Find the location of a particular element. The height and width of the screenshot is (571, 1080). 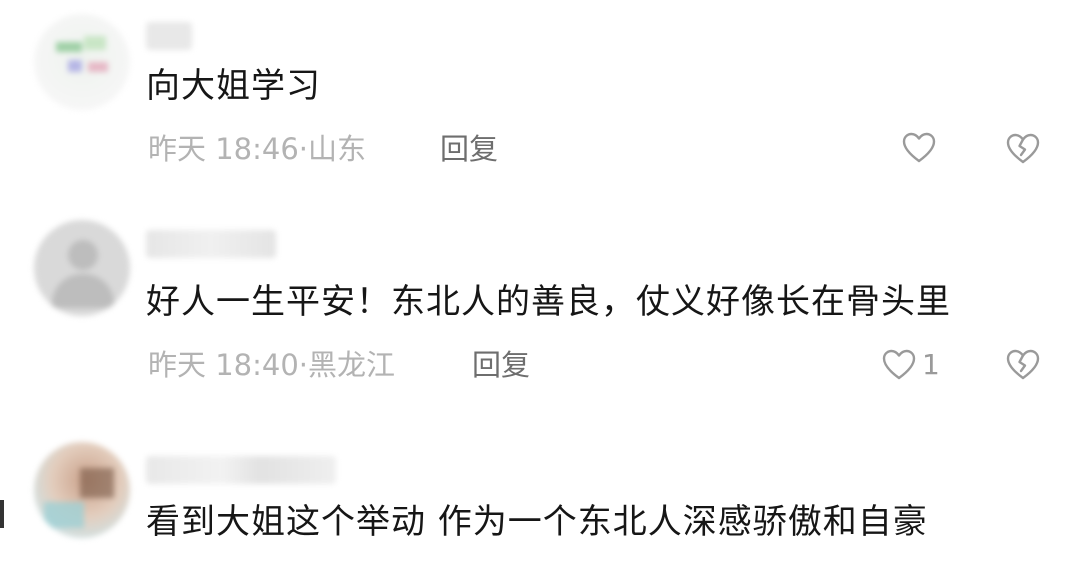

edge-marker is located at coordinates (2, 514).